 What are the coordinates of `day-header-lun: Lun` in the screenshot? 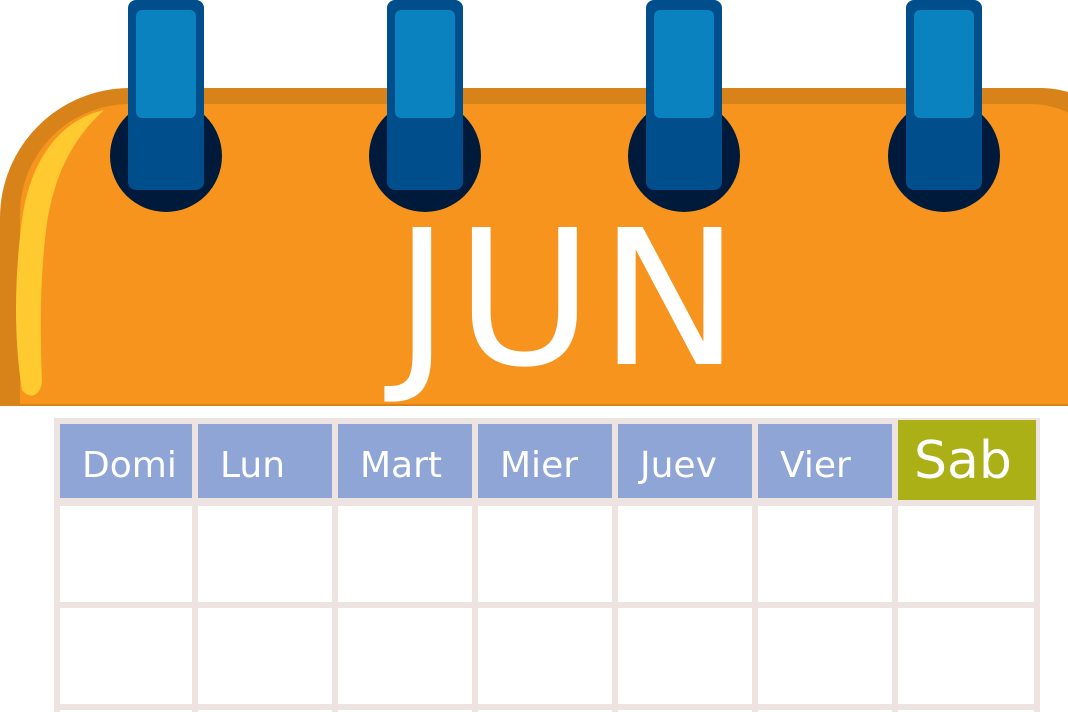 It's located at (265, 461).